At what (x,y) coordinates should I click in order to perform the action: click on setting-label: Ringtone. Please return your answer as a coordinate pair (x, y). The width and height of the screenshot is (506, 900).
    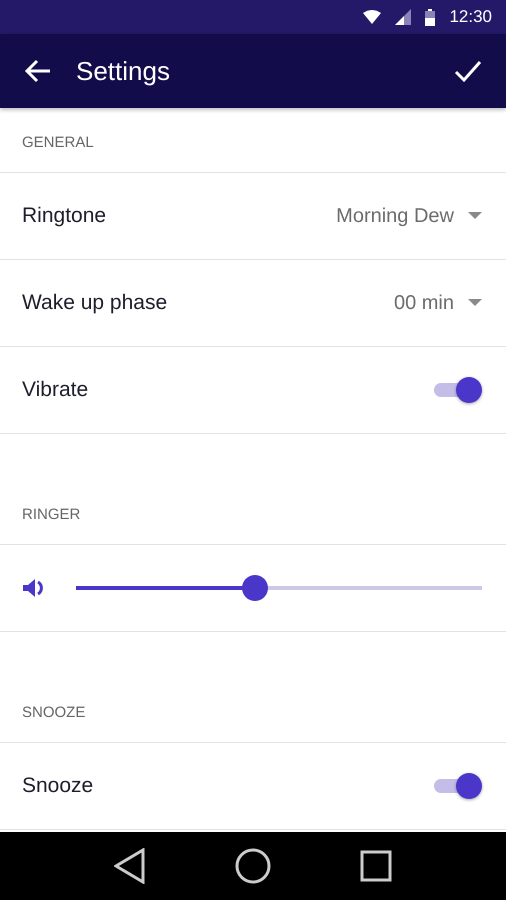
    Looking at the image, I should click on (65, 216).